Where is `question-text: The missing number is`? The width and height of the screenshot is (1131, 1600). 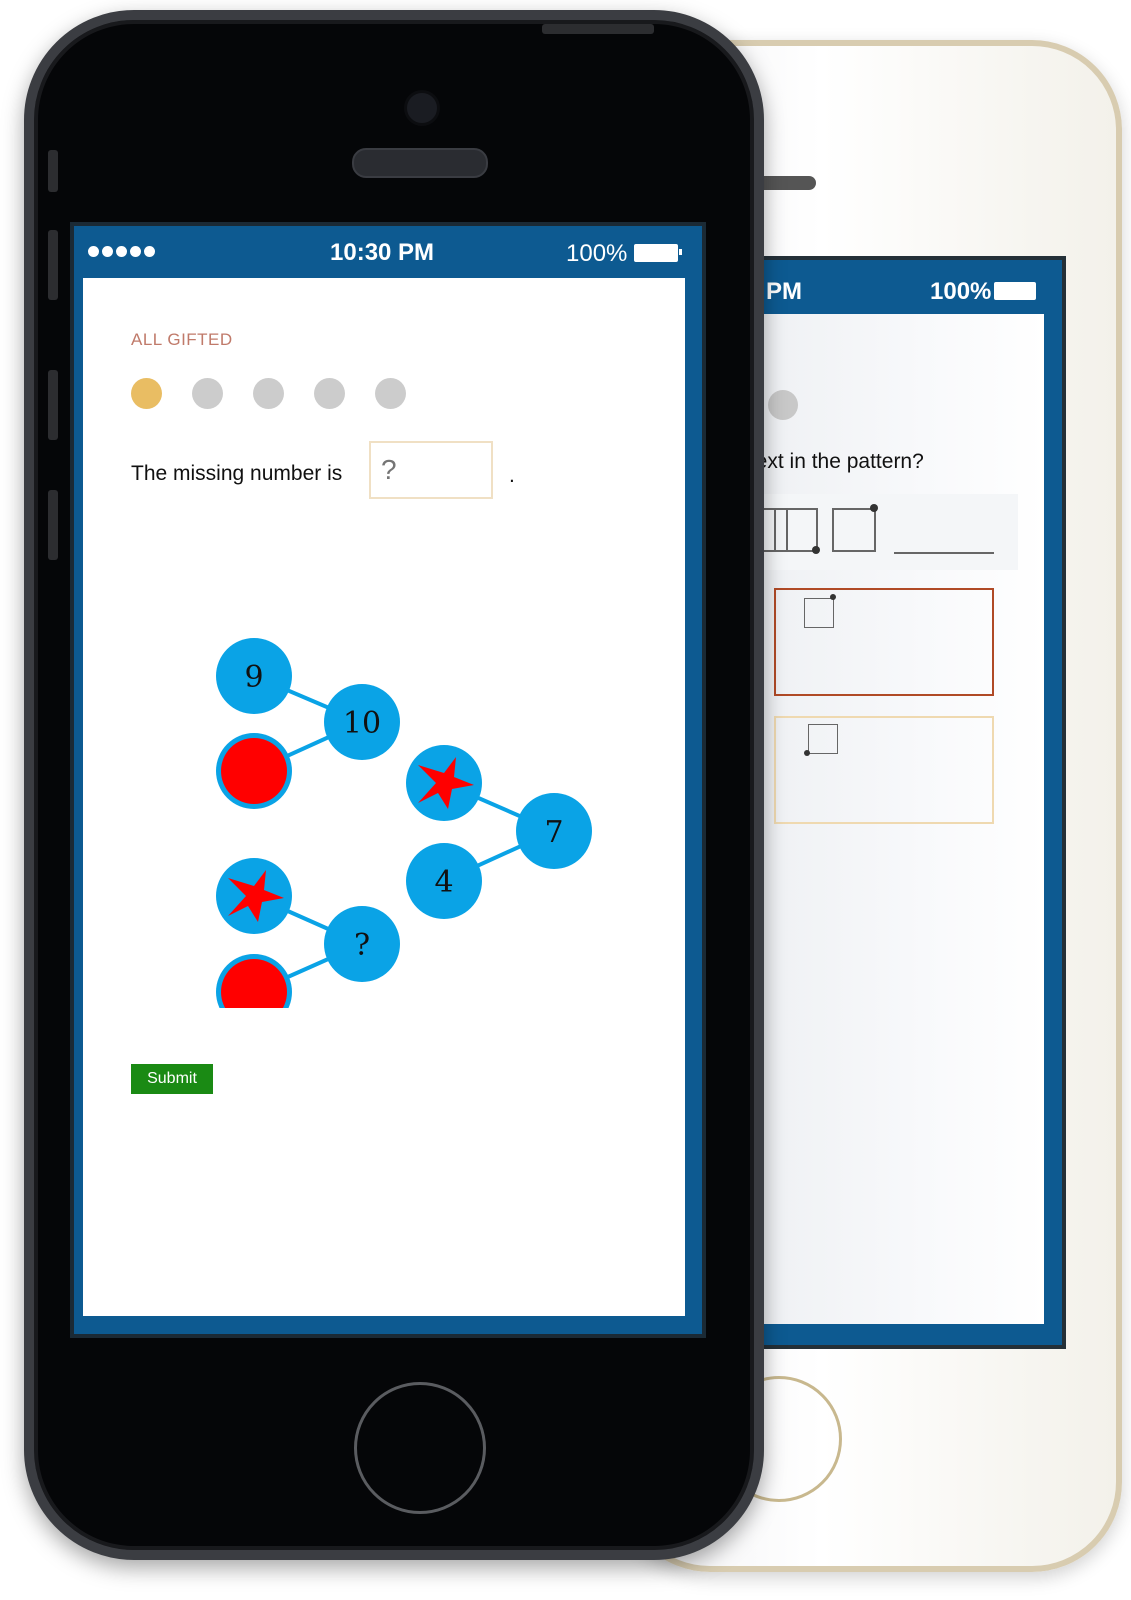
question-text: The missing number is is located at coordinates (237, 473).